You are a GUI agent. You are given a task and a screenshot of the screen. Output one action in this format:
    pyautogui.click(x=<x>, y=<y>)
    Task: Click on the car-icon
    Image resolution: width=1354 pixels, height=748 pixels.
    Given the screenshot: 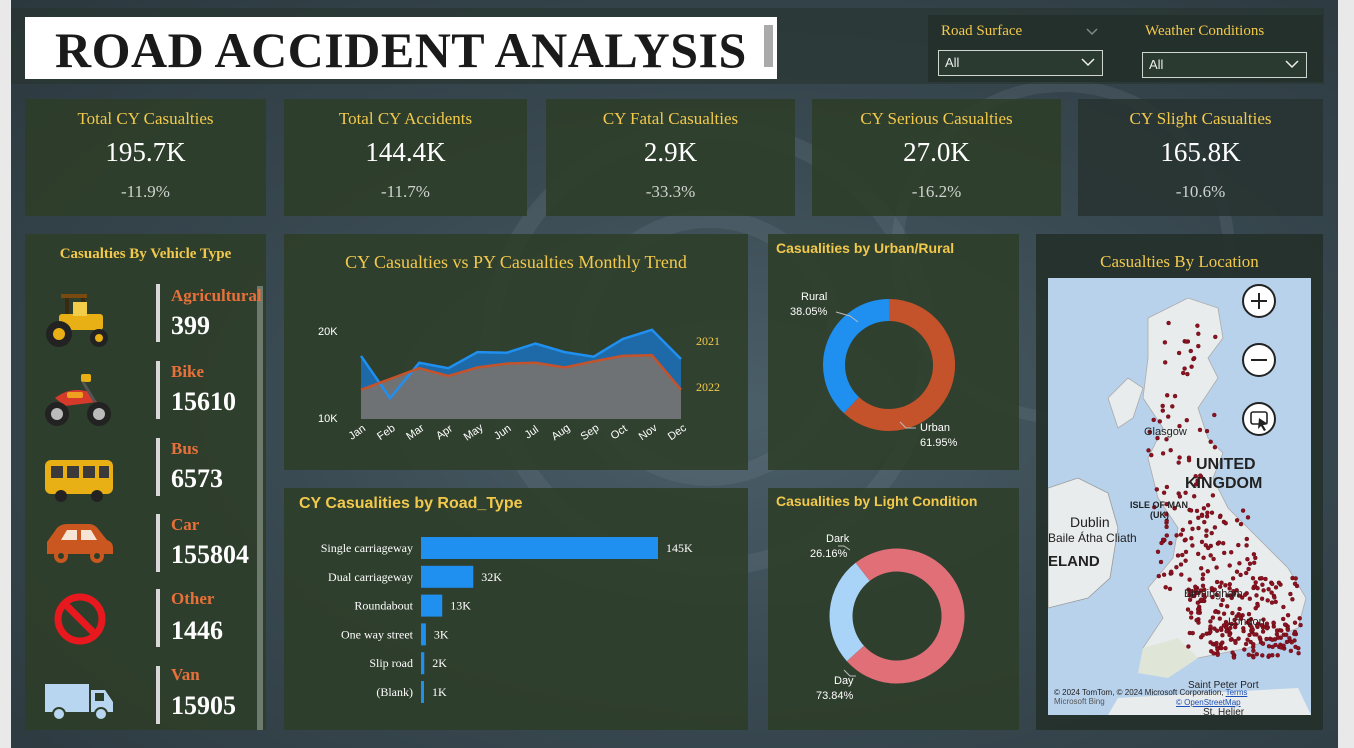 What is the action you would take?
    pyautogui.click(x=80, y=543)
    